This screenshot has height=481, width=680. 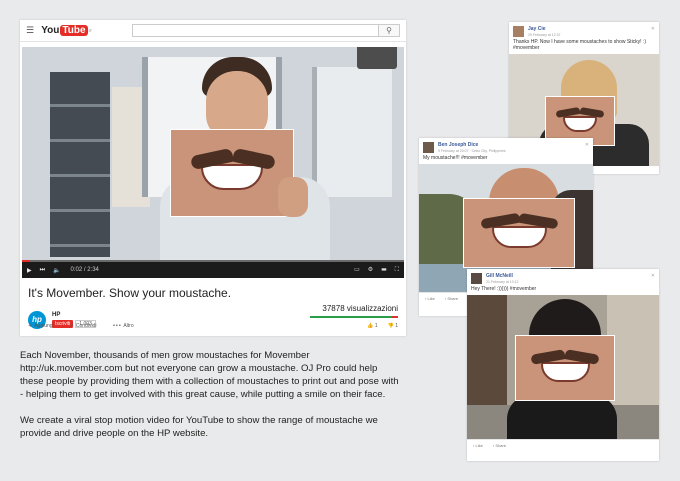 I want to click on thumbs-down-icon: 👎, so click(x=390, y=326).